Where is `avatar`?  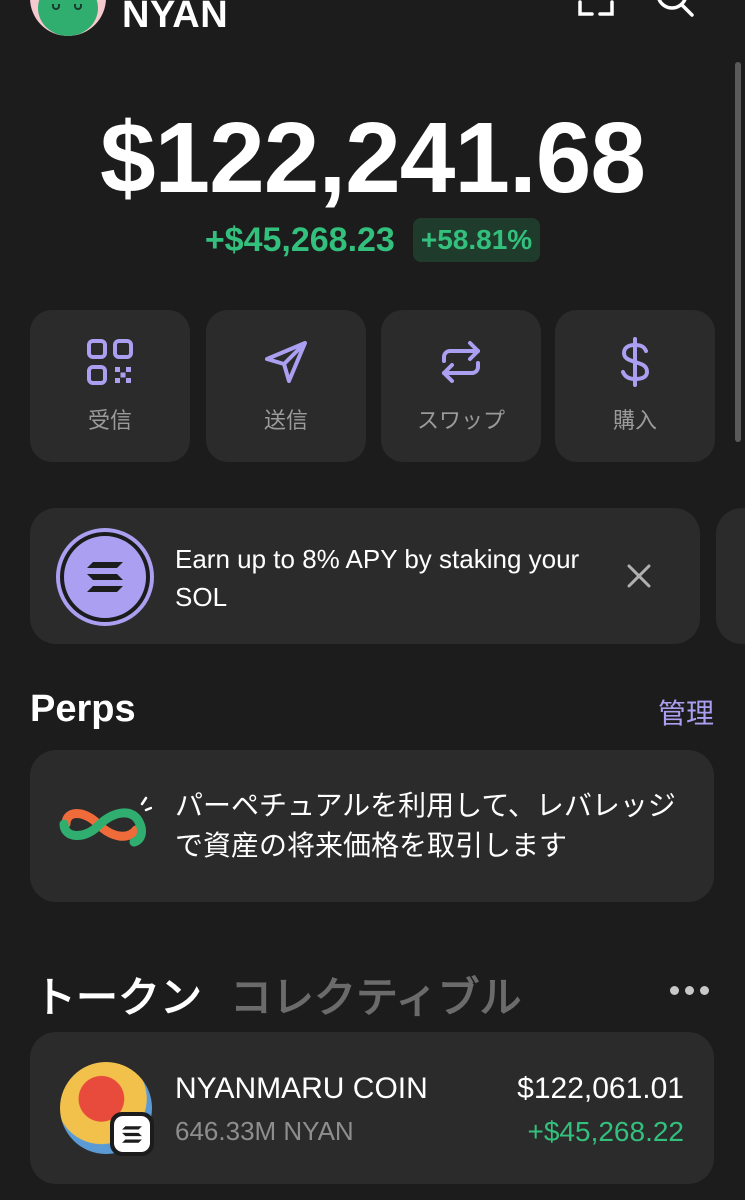 avatar is located at coordinates (68, 18).